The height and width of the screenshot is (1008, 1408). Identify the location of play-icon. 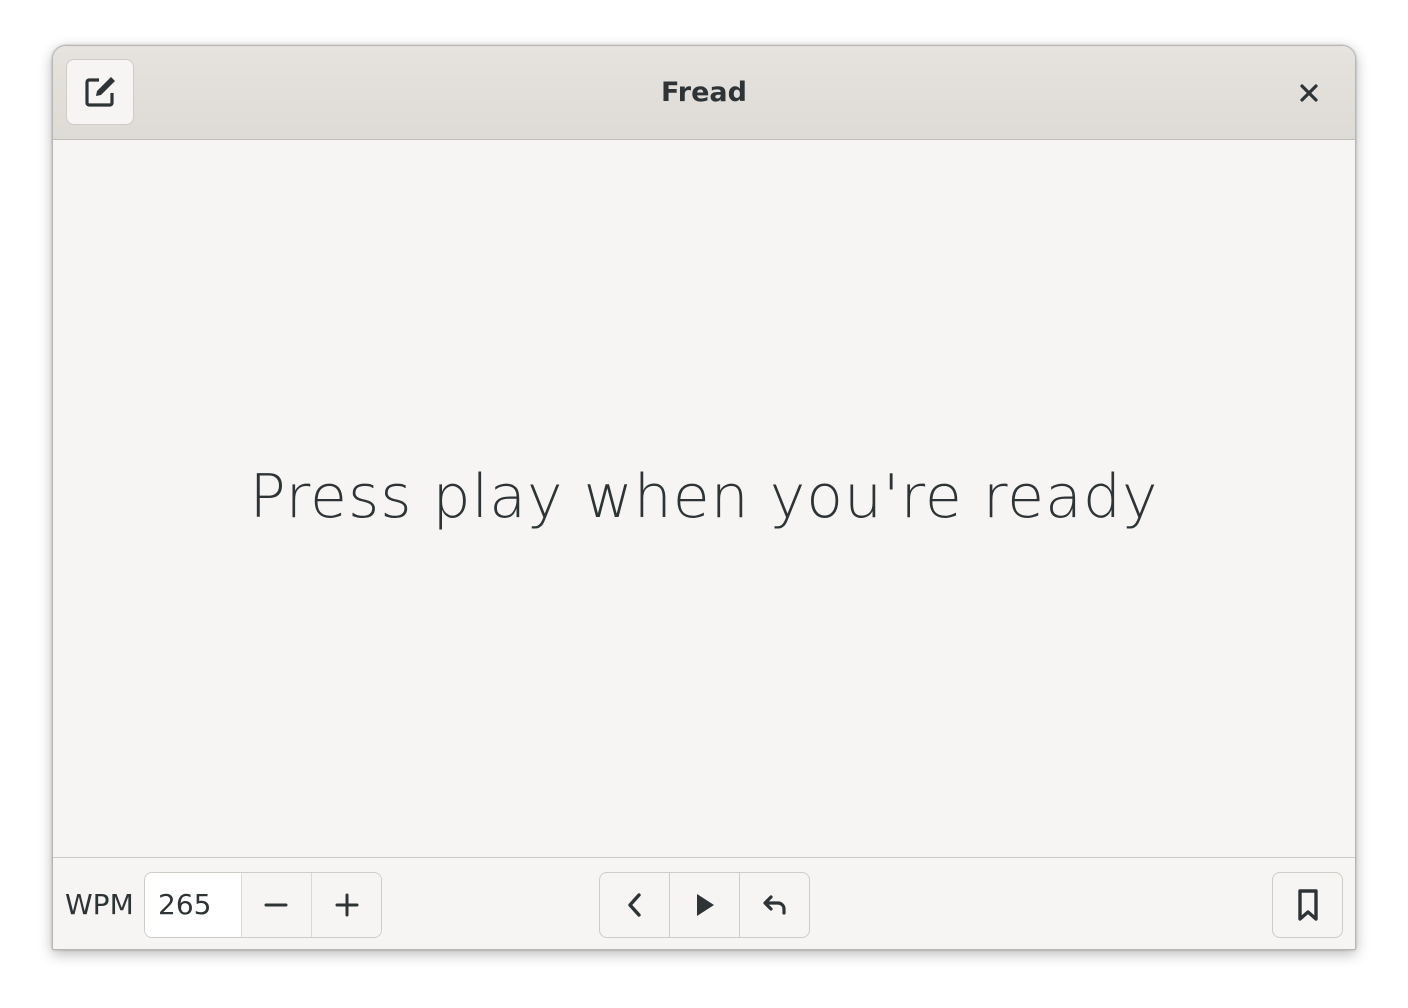
(705, 905).